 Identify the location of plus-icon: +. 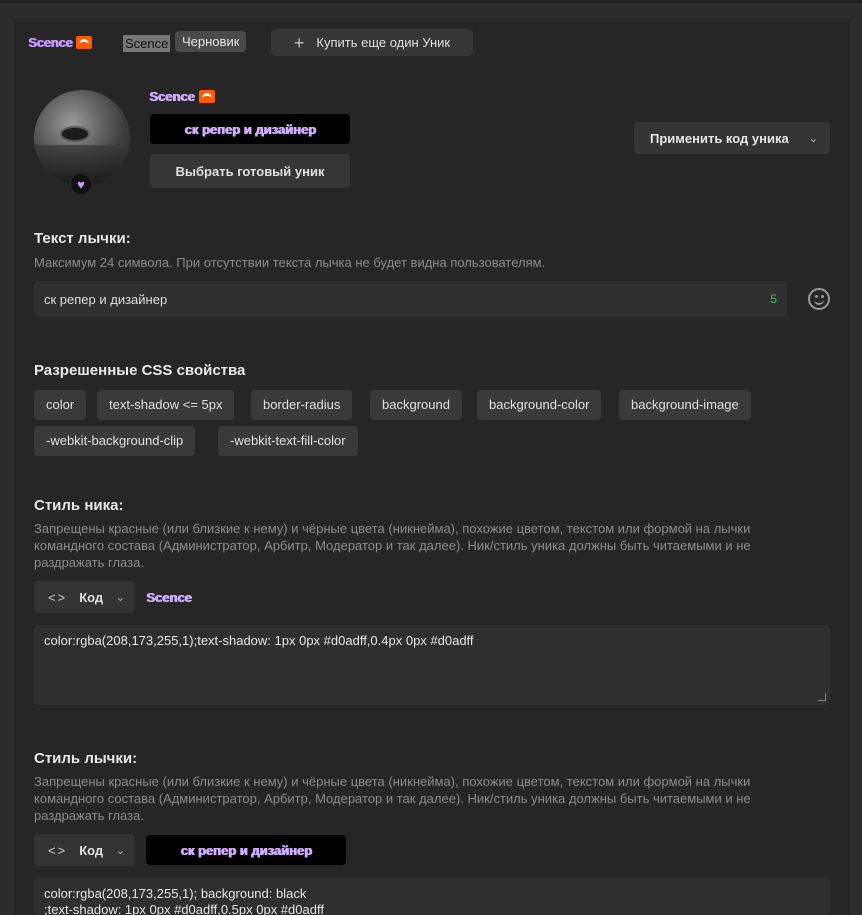
(299, 42).